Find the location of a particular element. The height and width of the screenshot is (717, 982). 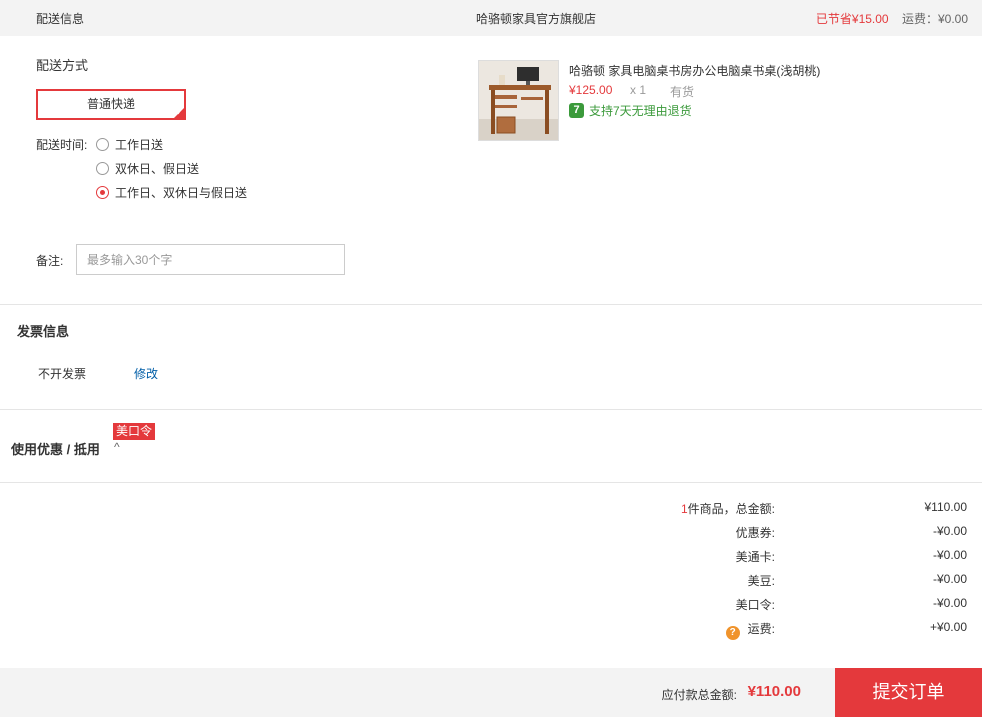

invoice-edit-link: 修改 is located at coordinates (146, 373).